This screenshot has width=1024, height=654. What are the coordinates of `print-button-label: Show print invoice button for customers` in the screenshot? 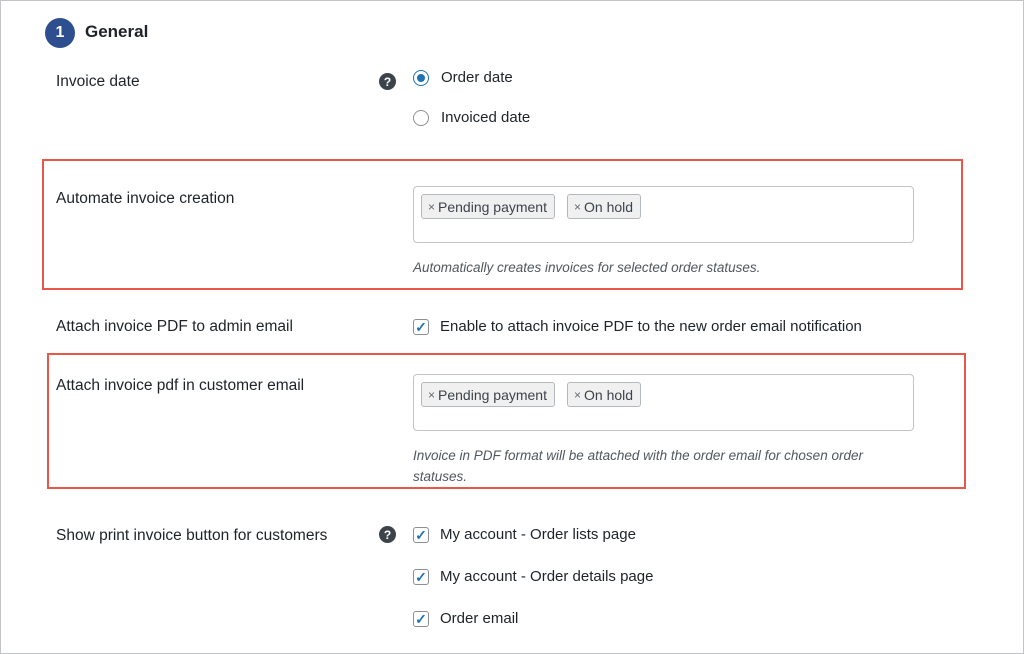 It's located at (192, 535).